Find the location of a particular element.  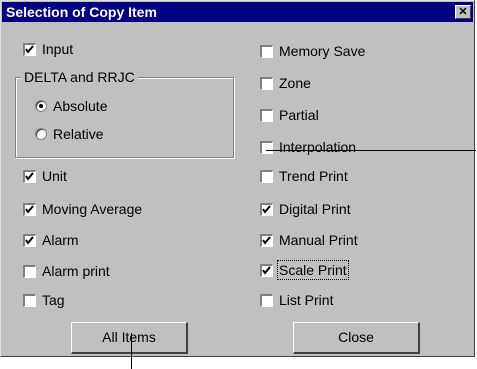

checkbox-label: Alarm print is located at coordinates (76, 271).